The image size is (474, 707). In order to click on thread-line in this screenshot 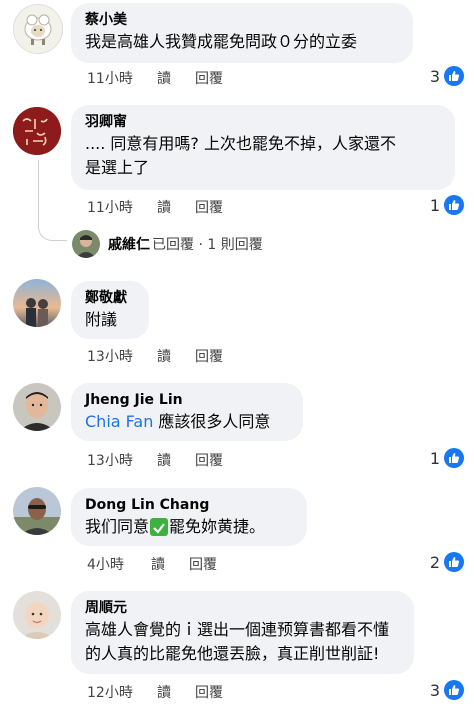, I will do `click(38, 192)`.